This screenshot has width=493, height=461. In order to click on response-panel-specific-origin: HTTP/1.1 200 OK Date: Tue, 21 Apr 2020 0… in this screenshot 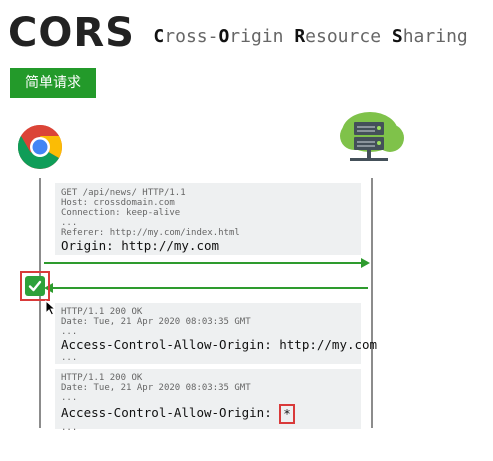, I will do `click(216, 333)`.